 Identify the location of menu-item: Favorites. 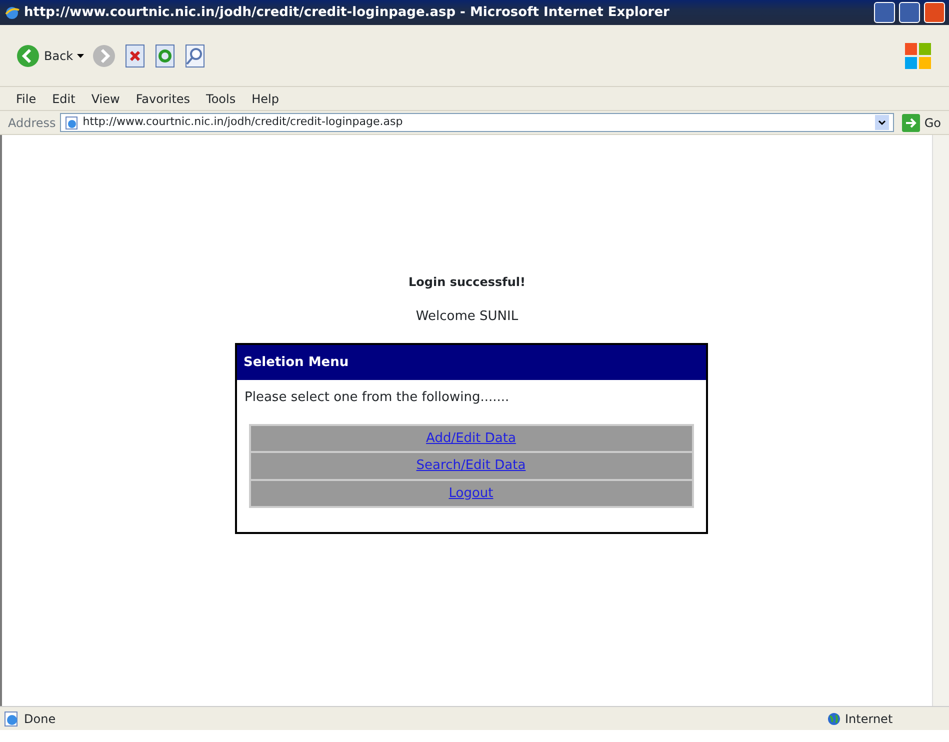
(163, 99).